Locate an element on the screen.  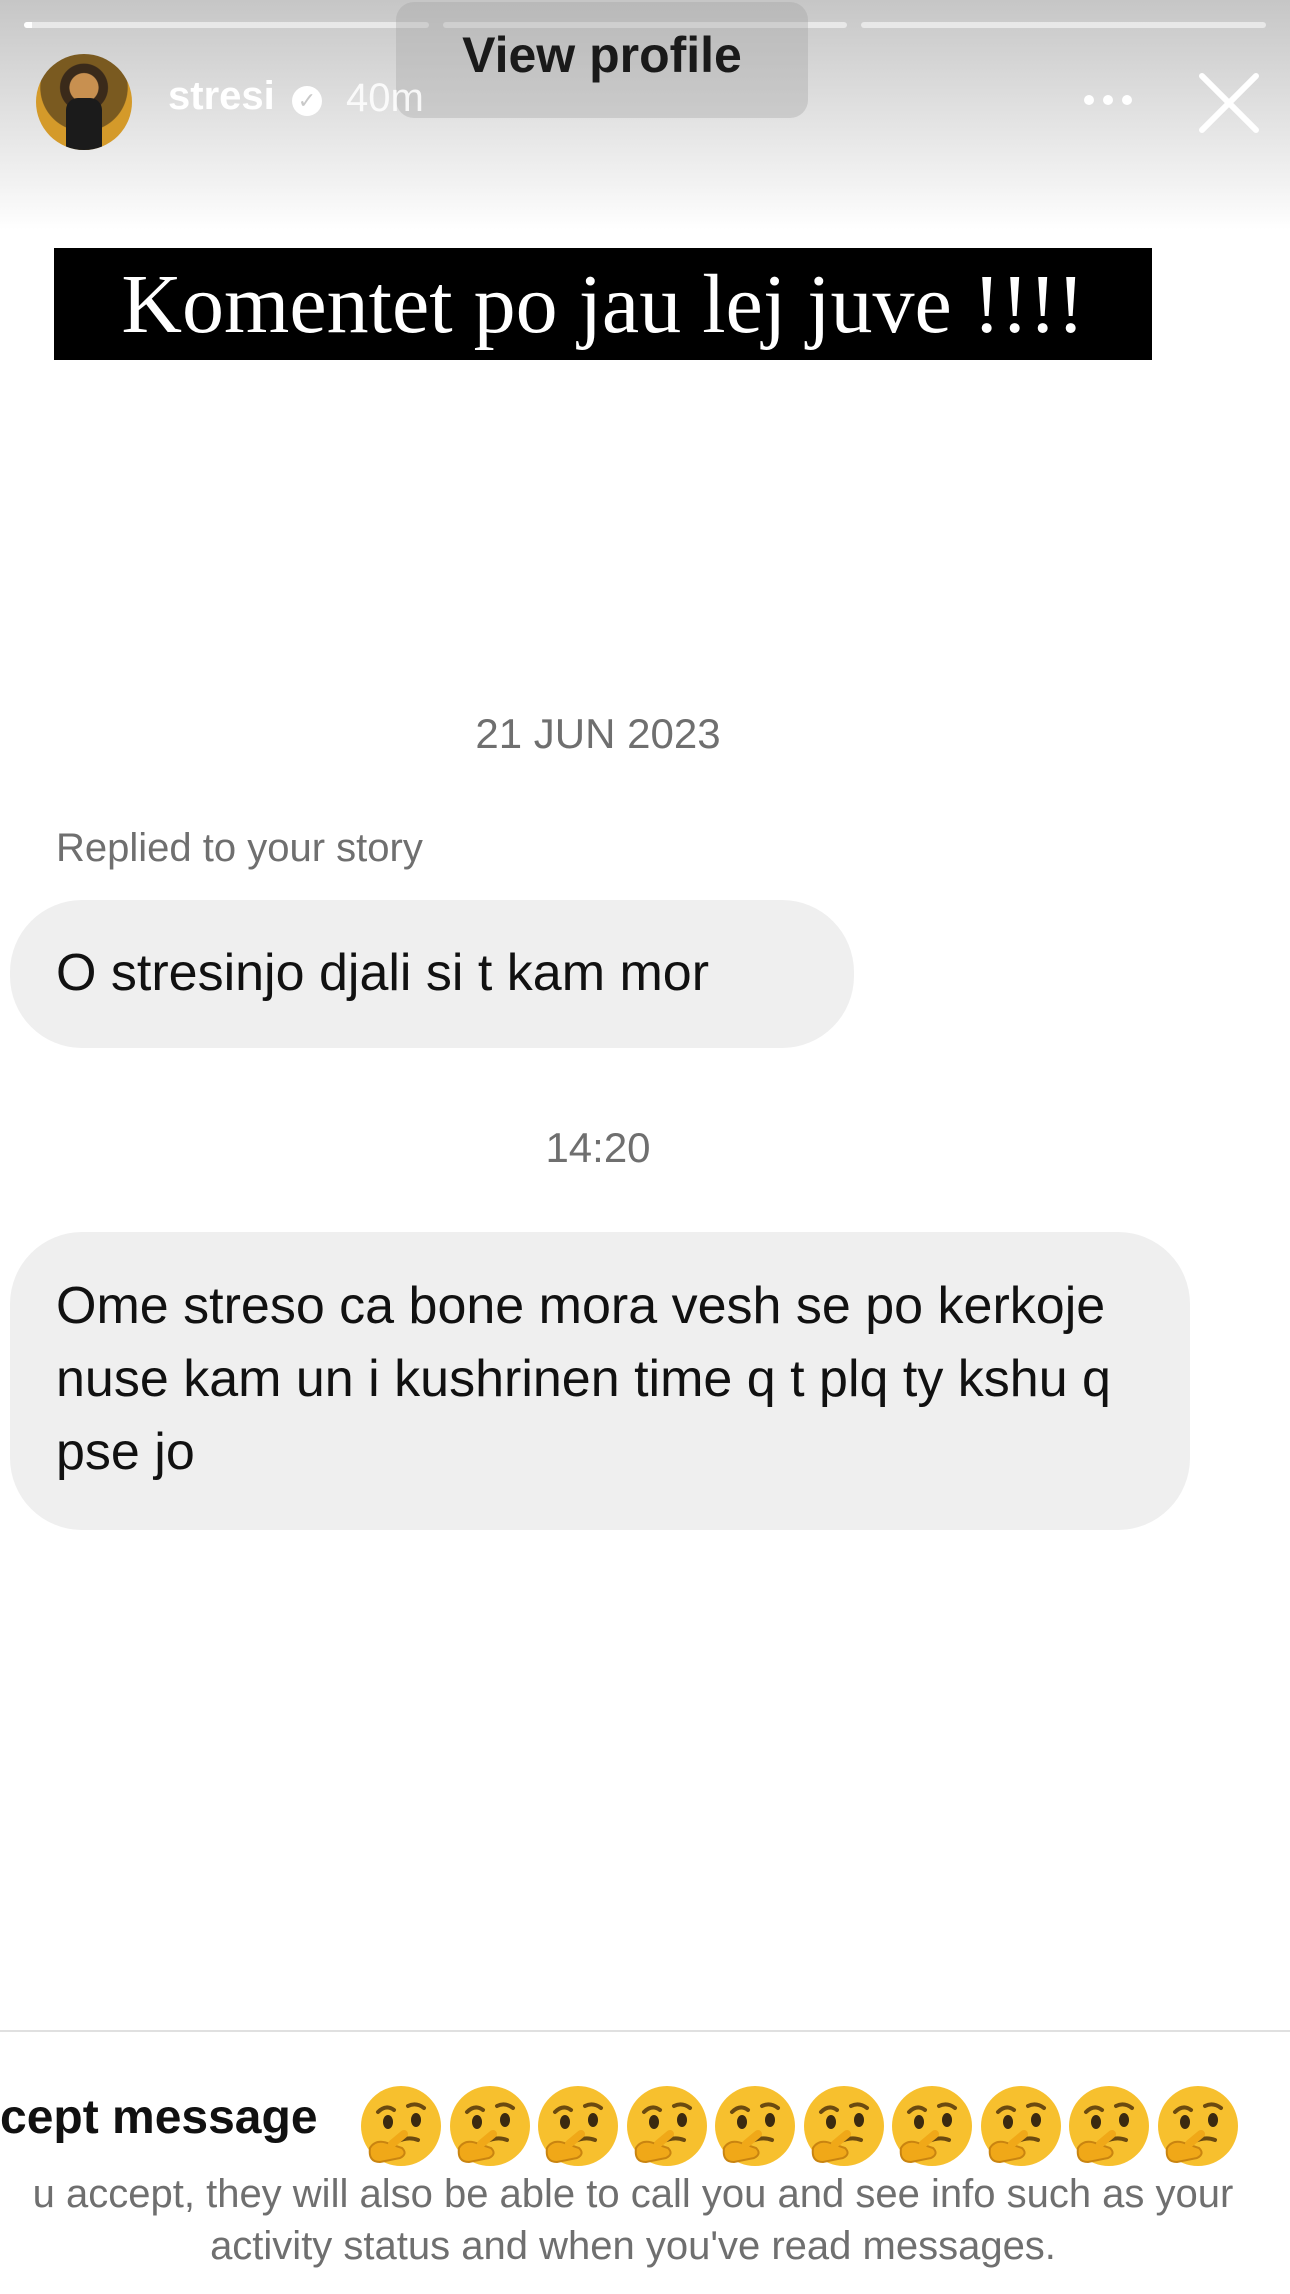
story-caption: Komentet po jau lej juve !!!! is located at coordinates (603, 304).